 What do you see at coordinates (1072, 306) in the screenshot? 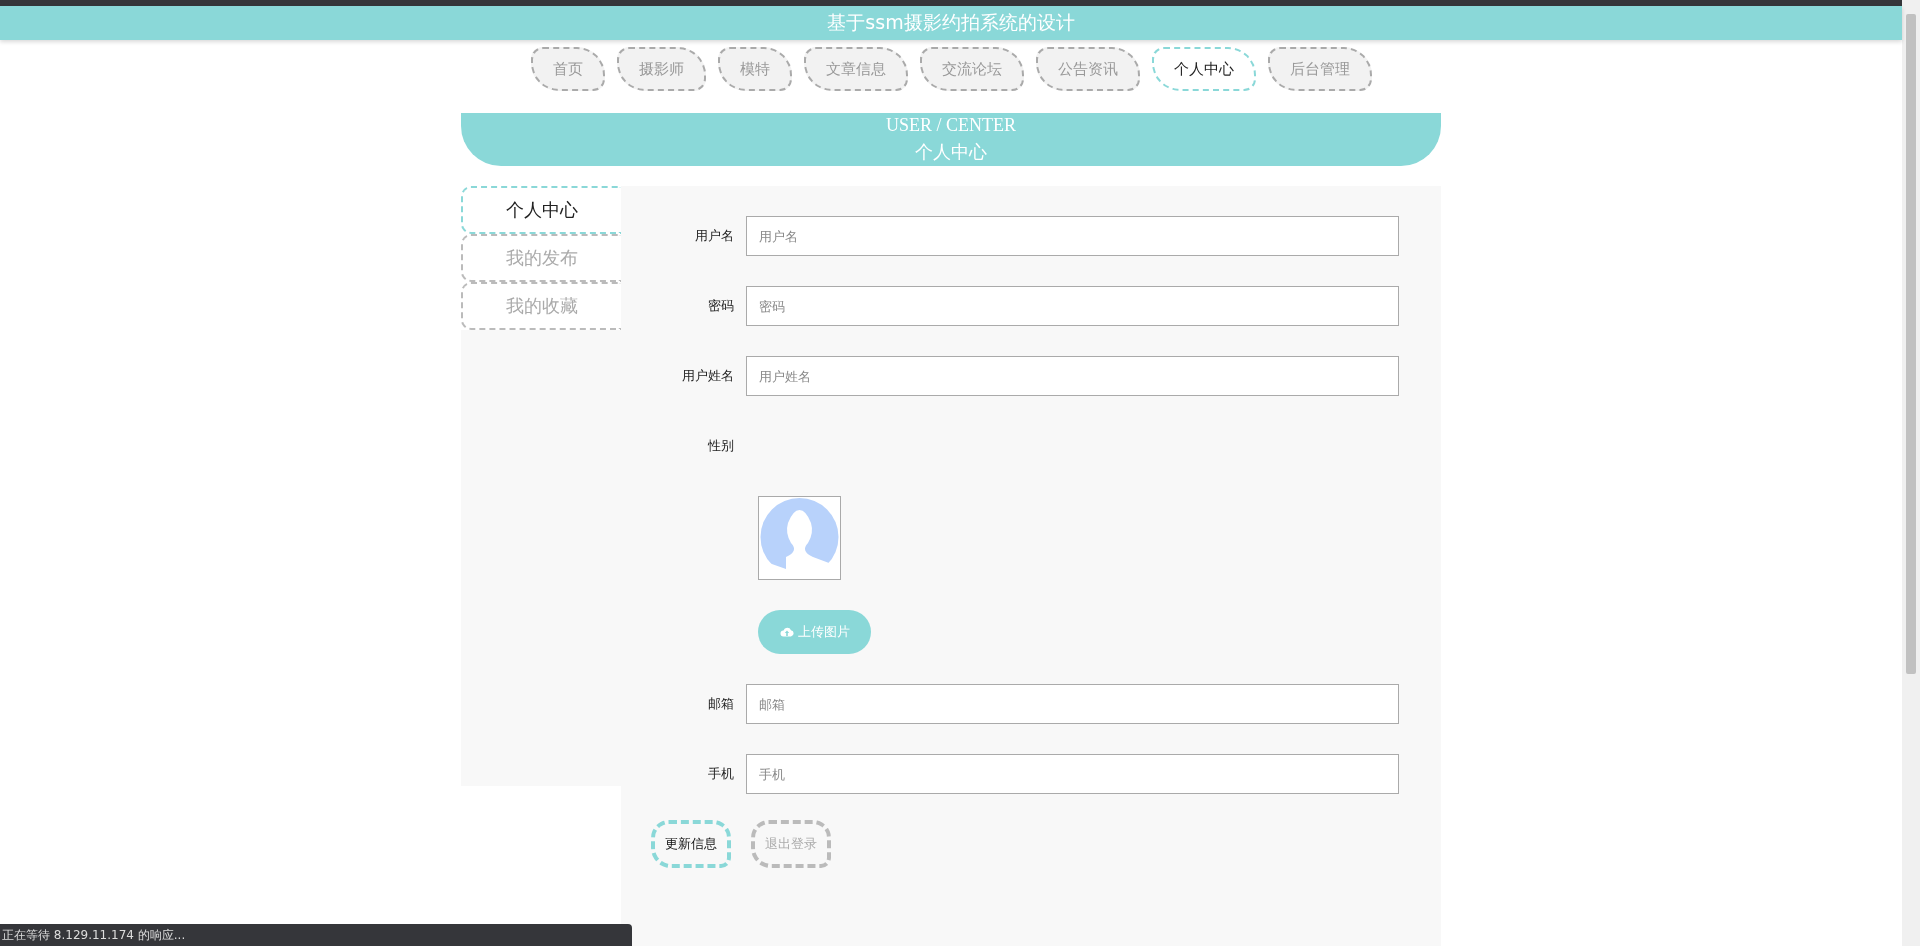
I see `input-field: 密码` at bounding box center [1072, 306].